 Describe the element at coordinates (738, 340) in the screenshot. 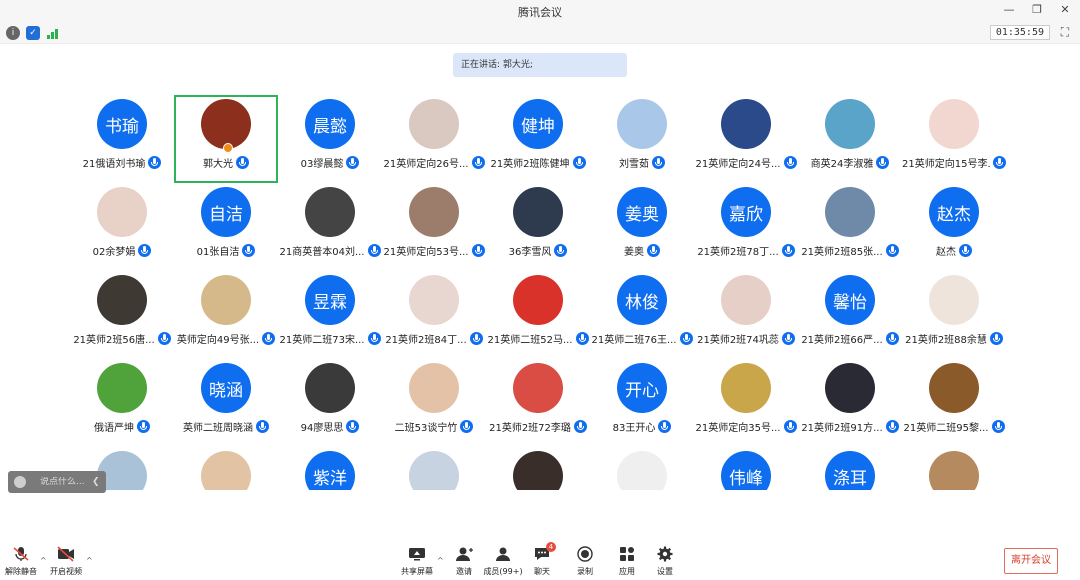

I see `participant-name: 21英师2班74巩蕊` at that location.